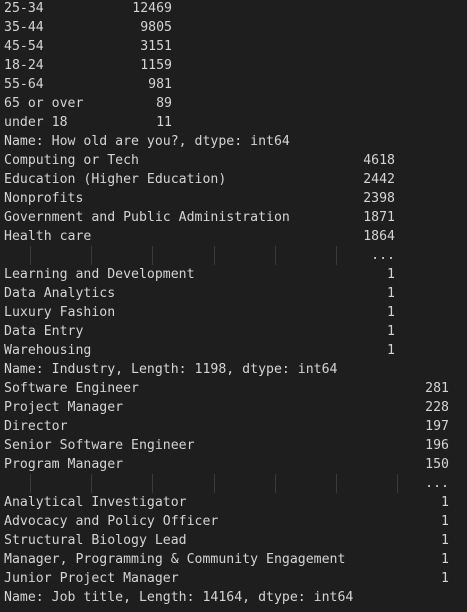 Image resolution: width=467 pixels, height=612 pixels. Describe the element at coordinates (24, 65) in the screenshot. I see `series-index-label: 18-24` at that location.